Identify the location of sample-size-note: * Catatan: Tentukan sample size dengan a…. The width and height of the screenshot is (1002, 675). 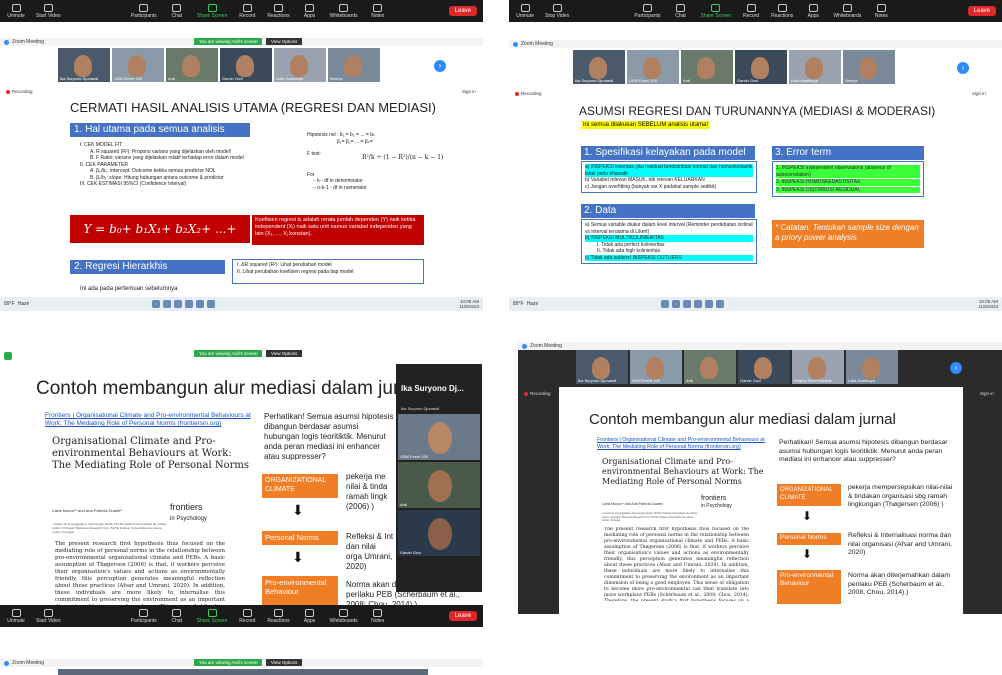
(848, 234).